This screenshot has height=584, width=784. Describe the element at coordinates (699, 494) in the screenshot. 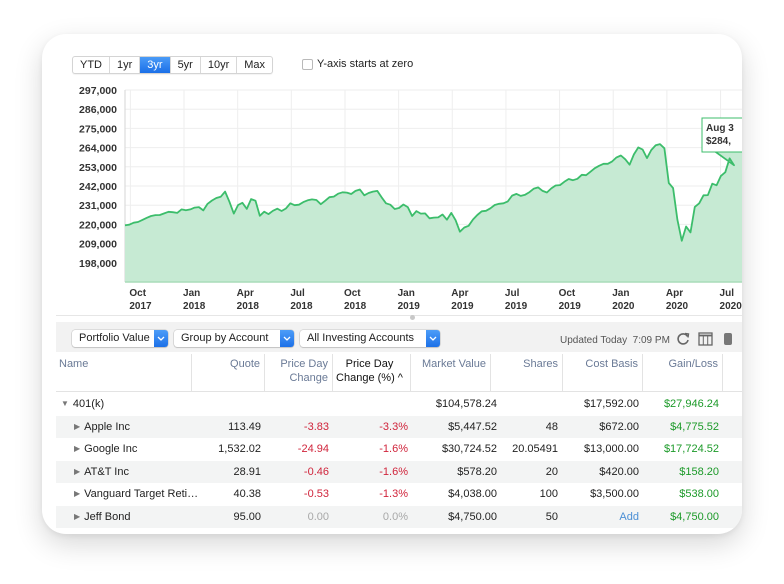

I see `row-gain-loss: $538.00` at that location.